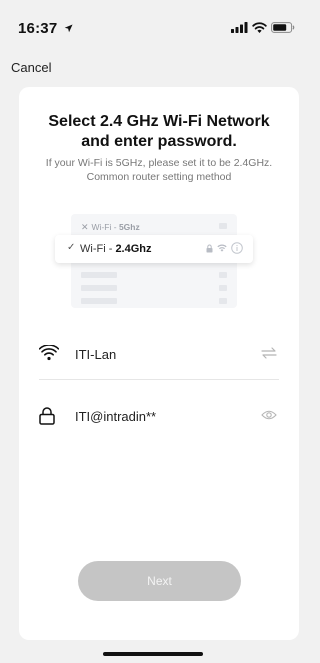 The width and height of the screenshot is (320, 663). I want to click on battery-icon, so click(283, 27).